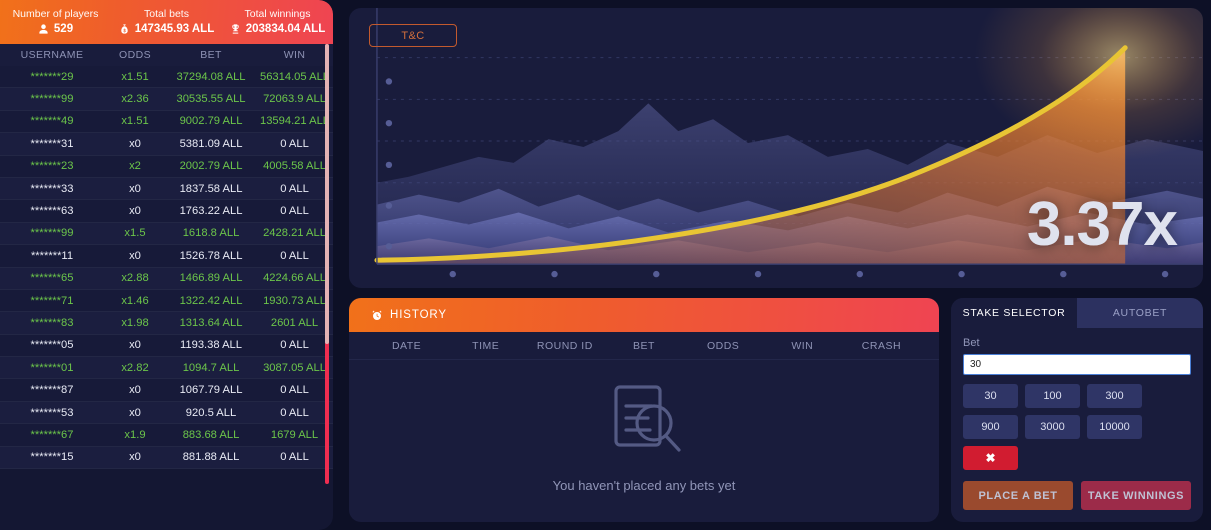 The height and width of the screenshot is (530, 1211). I want to click on cell-username: *******05, so click(52, 345).